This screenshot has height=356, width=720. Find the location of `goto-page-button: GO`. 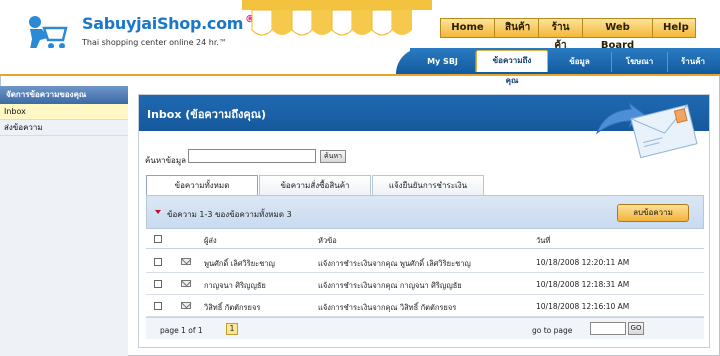

goto-page-button: GO is located at coordinates (636, 328).